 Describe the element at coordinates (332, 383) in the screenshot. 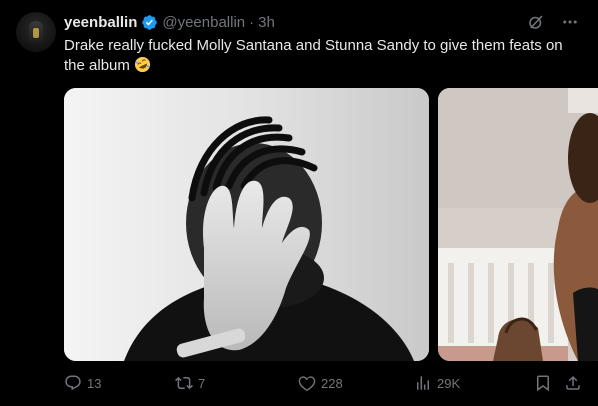

I see `like-count: 228` at that location.